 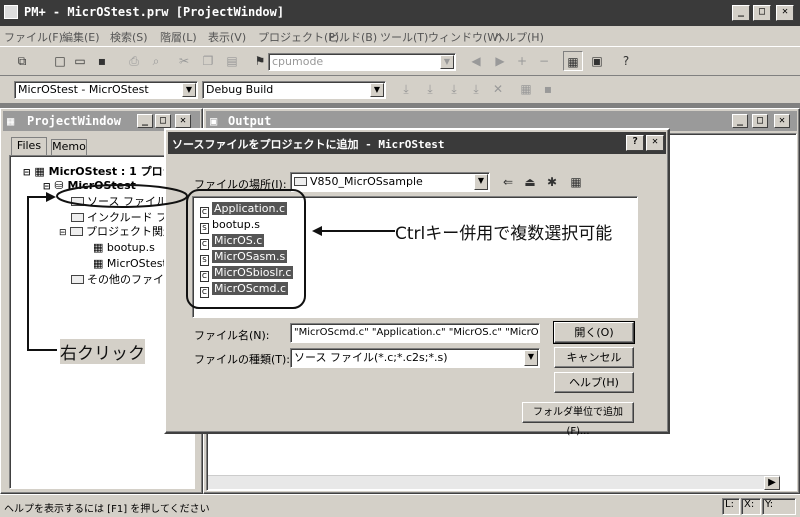 I want to click on status-bar: ヘルプを表示するには [F1] を押してください L: X: Y:, so click(x=400, y=505).